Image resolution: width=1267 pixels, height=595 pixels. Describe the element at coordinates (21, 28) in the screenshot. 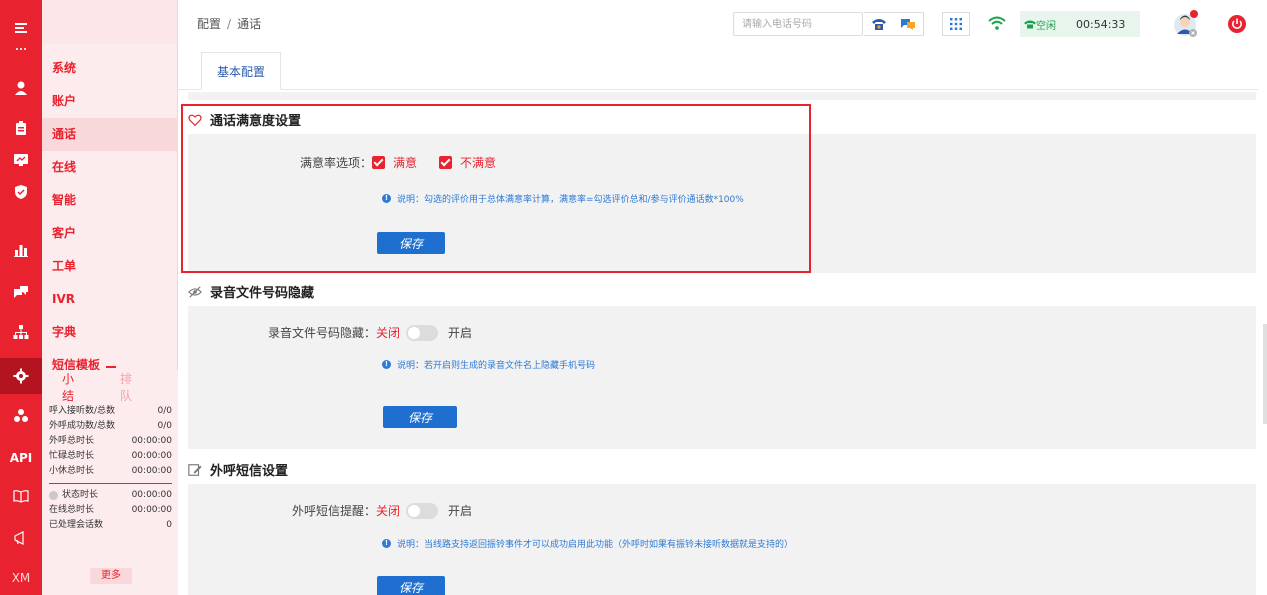

I see `menu-icon` at that location.